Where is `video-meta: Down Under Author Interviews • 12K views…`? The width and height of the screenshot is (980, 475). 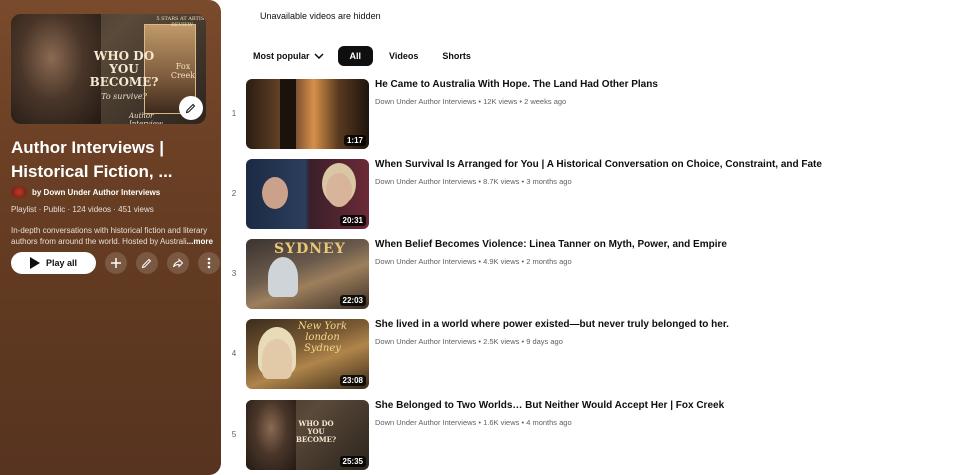
video-meta: Down Under Author Interviews • 12K views… is located at coordinates (471, 101).